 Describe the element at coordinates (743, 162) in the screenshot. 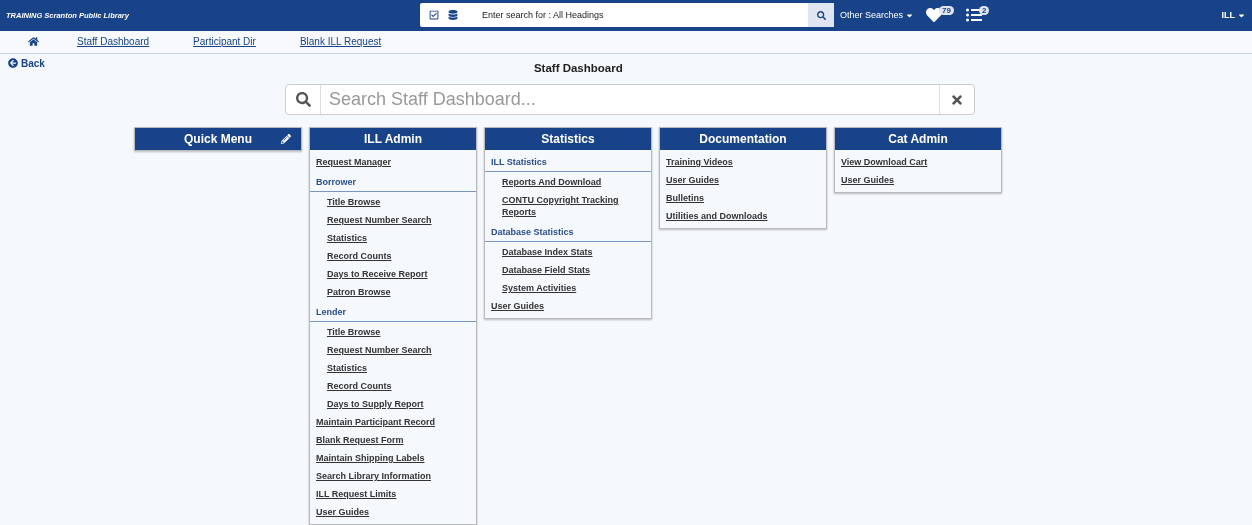

I see `menu-link: Training Videos` at that location.